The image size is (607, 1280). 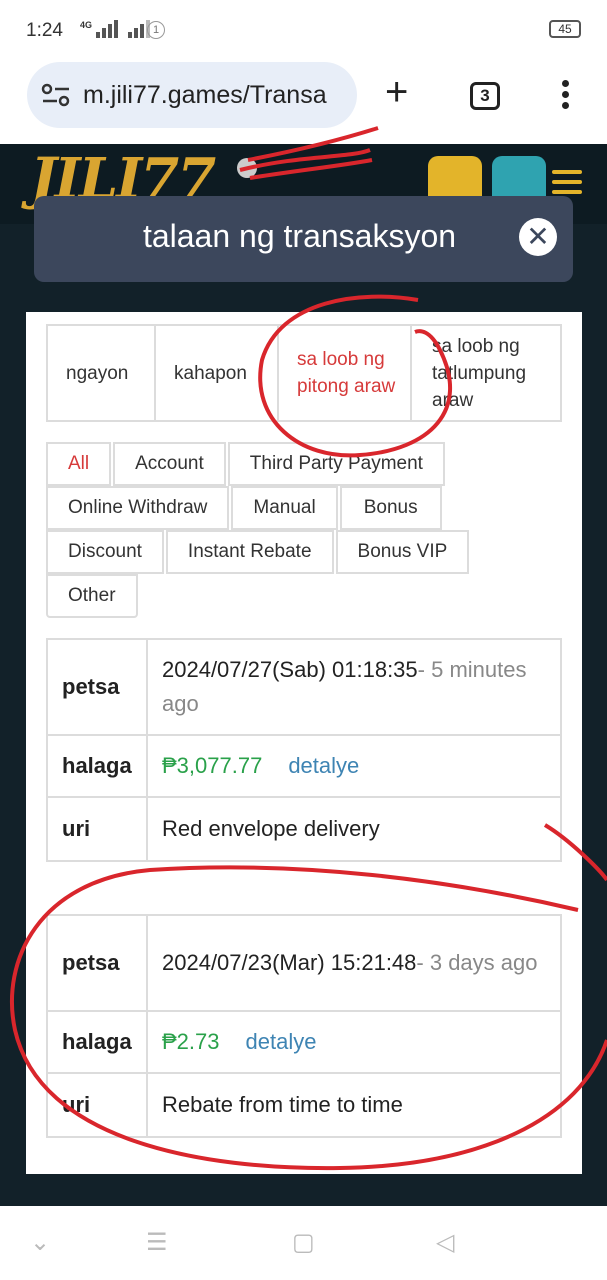 I want to click on filter-manual: Manual, so click(x=284, y=508).